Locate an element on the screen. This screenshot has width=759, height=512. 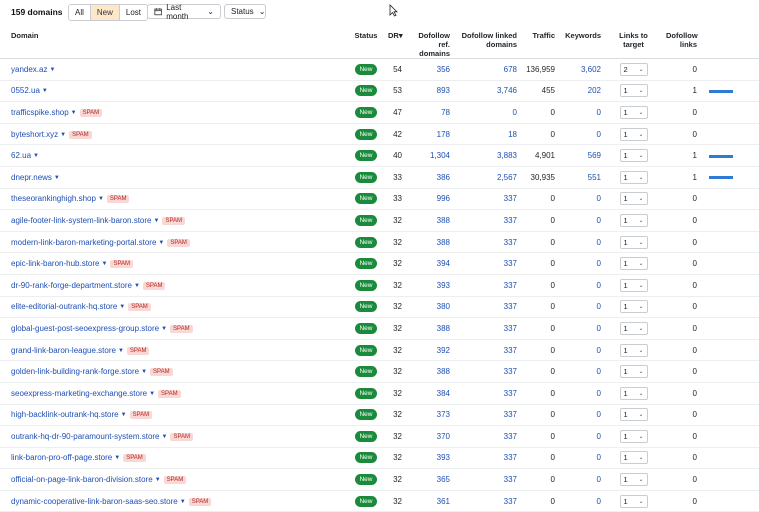
ref-domains-link: 373 is located at coordinates (443, 414).